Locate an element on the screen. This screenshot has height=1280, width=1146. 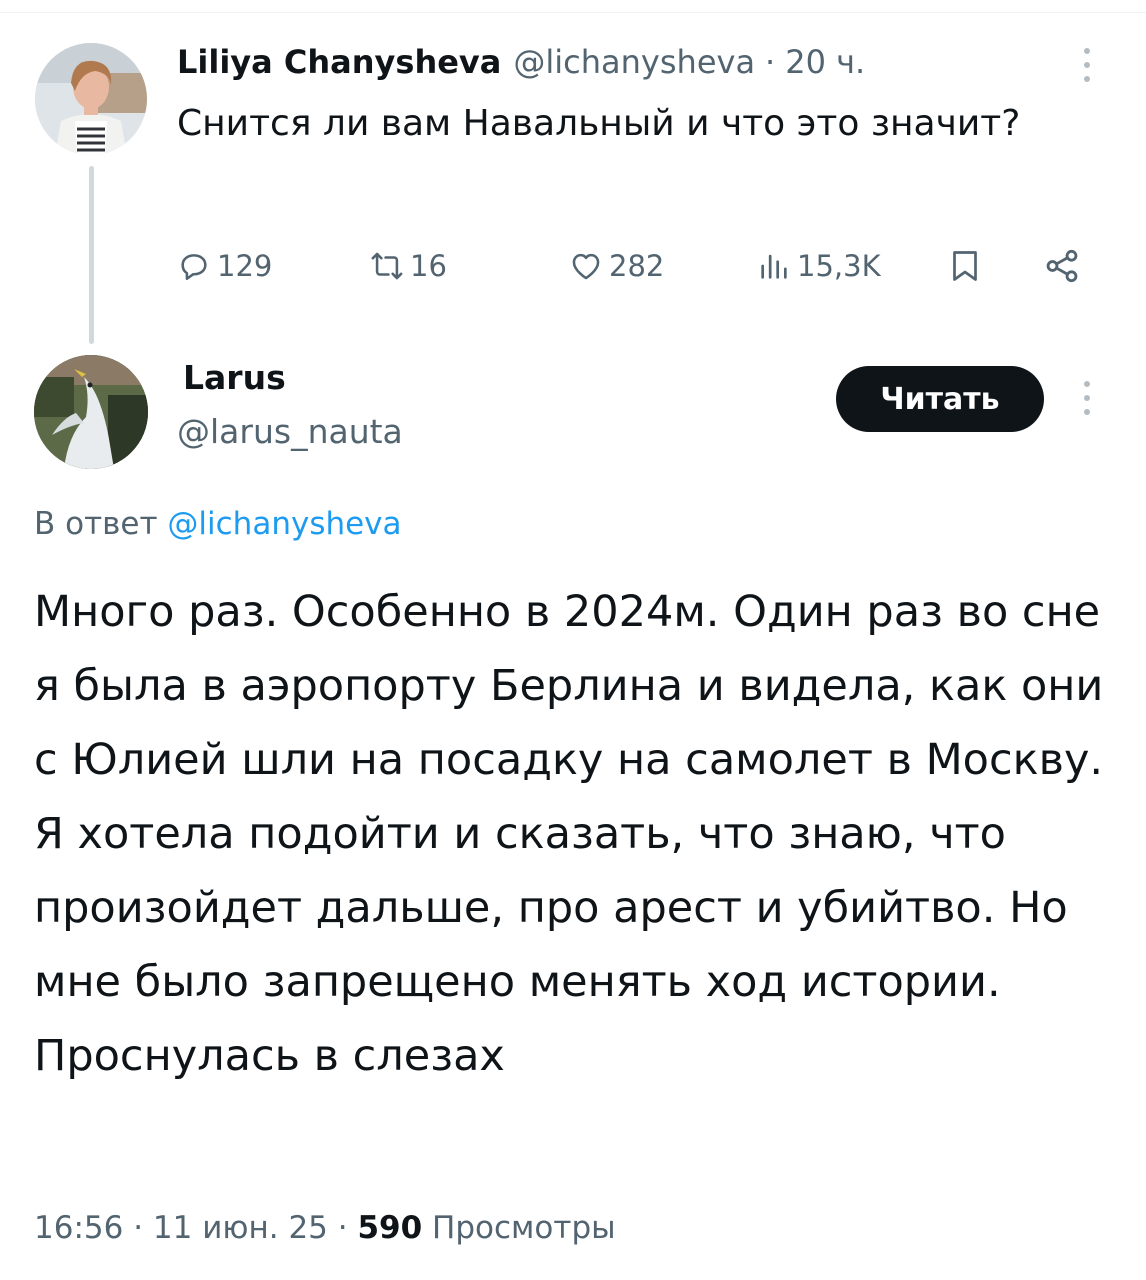
reply-button: 129 is located at coordinates (224, 266).